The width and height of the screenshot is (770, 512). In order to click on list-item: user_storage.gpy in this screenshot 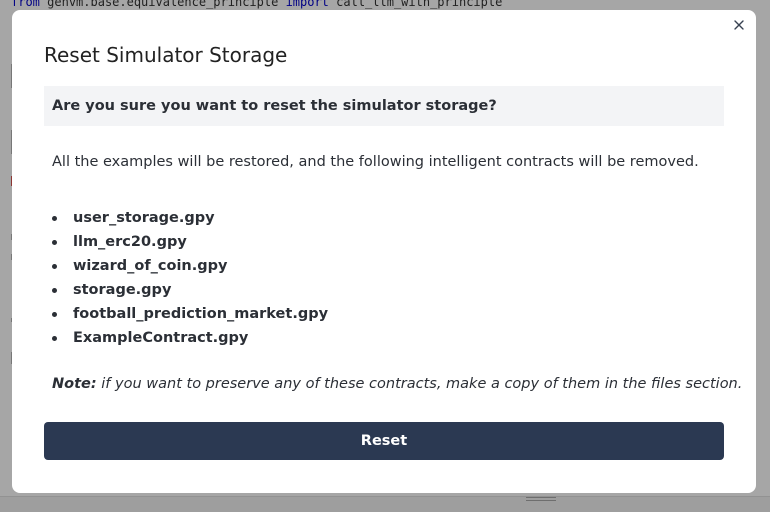, I will do `click(388, 218)`.